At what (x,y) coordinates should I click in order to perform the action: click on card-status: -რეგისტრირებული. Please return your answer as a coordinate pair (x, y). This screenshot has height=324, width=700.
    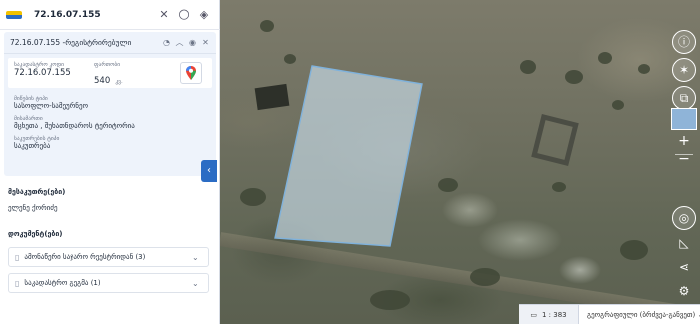
    Looking at the image, I should click on (97, 42).